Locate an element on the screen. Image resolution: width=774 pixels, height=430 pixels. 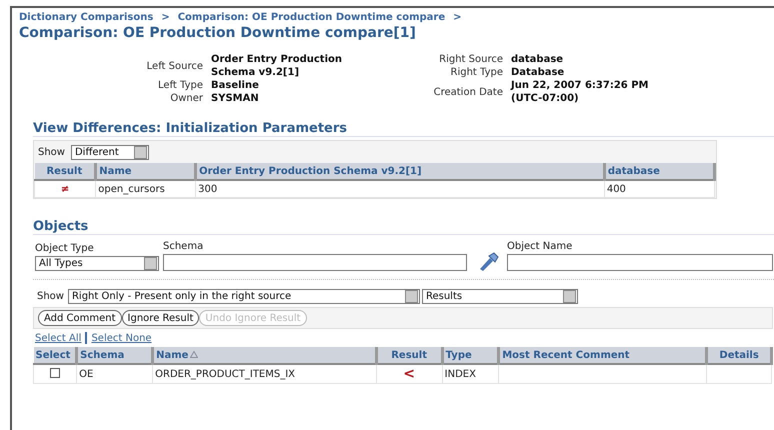
object-type-dropdown: All Types is located at coordinates (97, 263).